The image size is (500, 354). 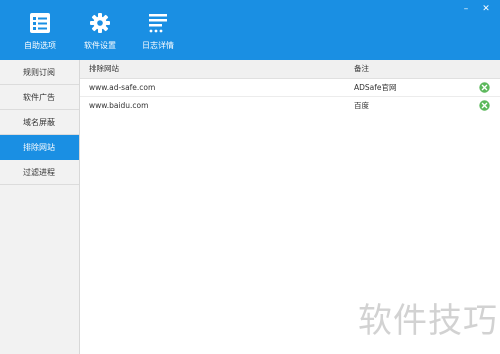 What do you see at coordinates (39, 147) in the screenshot?
I see `sidebar-item-excluded-sites: 排除网站` at bounding box center [39, 147].